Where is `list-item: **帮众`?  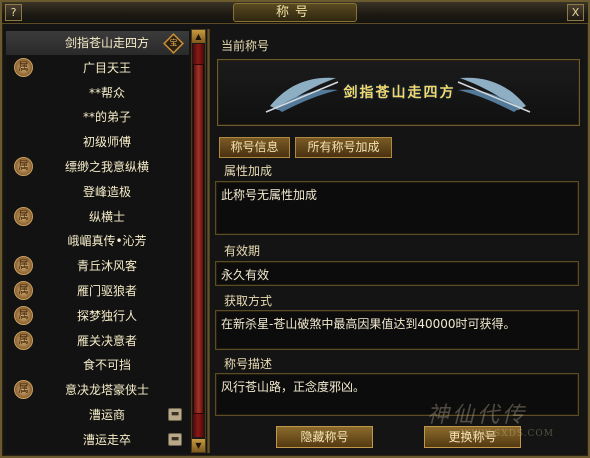 list-item: **帮众 is located at coordinates (97, 93).